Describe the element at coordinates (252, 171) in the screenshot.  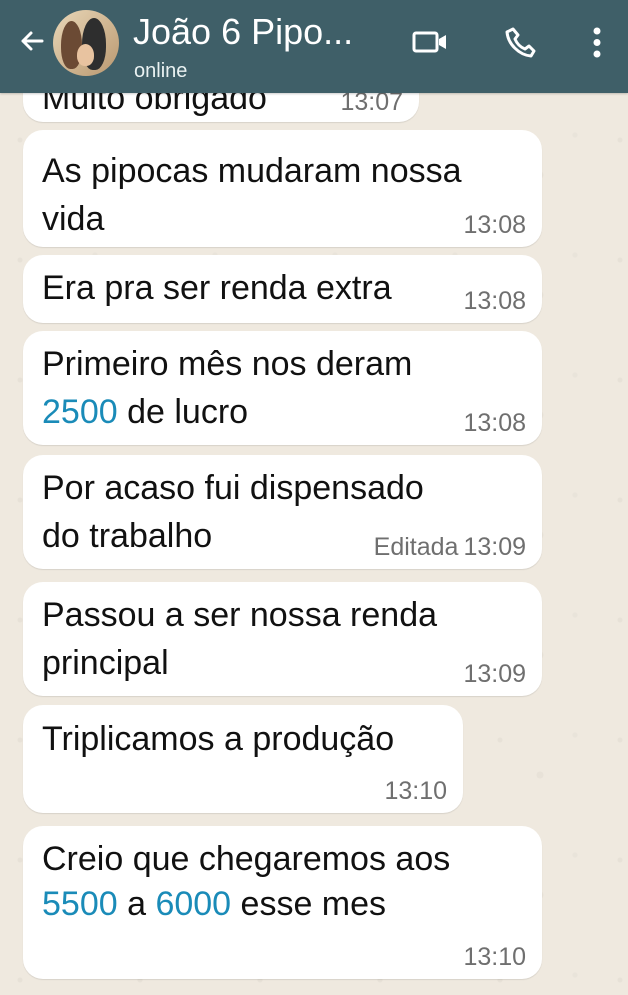
I see `message-text-line-1: As pipocas mudaram nossa` at that location.